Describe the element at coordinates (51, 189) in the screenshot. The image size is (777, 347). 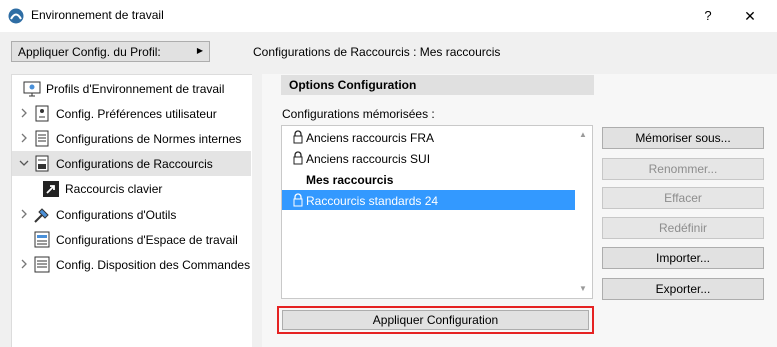
I see `keyboard-shortcut-icon` at that location.